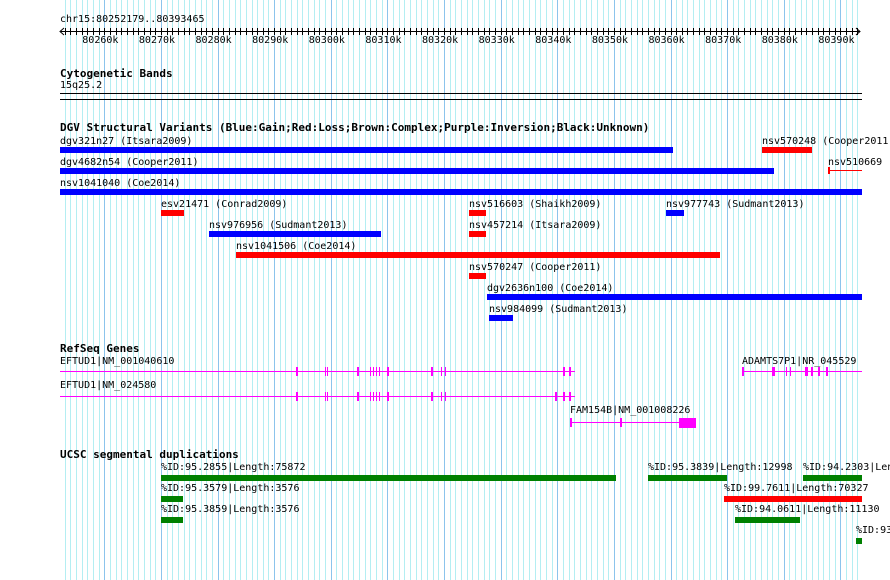  I want to click on segdup-label: %ID:95.3579|Length:3576, so click(230, 488).